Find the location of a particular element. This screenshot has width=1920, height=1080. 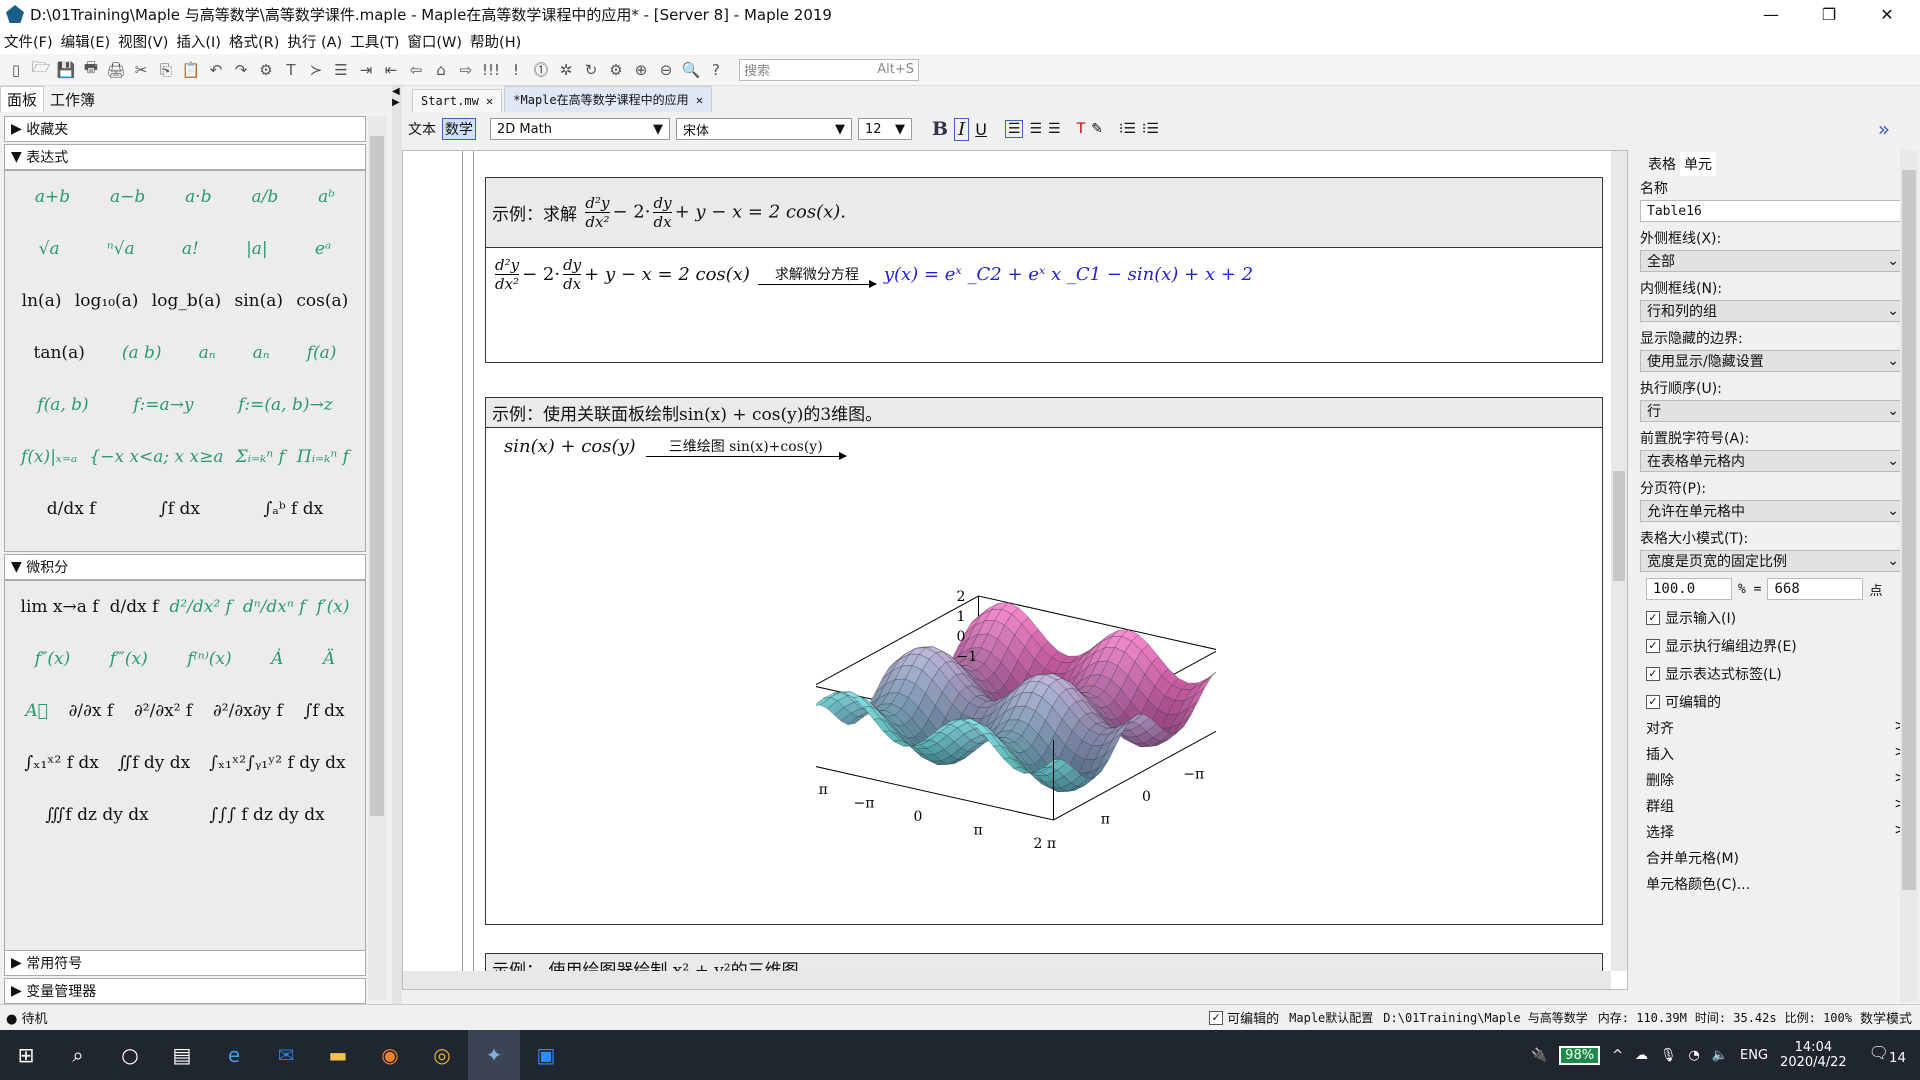

outlook-icon: ✉ is located at coordinates (286, 1055).